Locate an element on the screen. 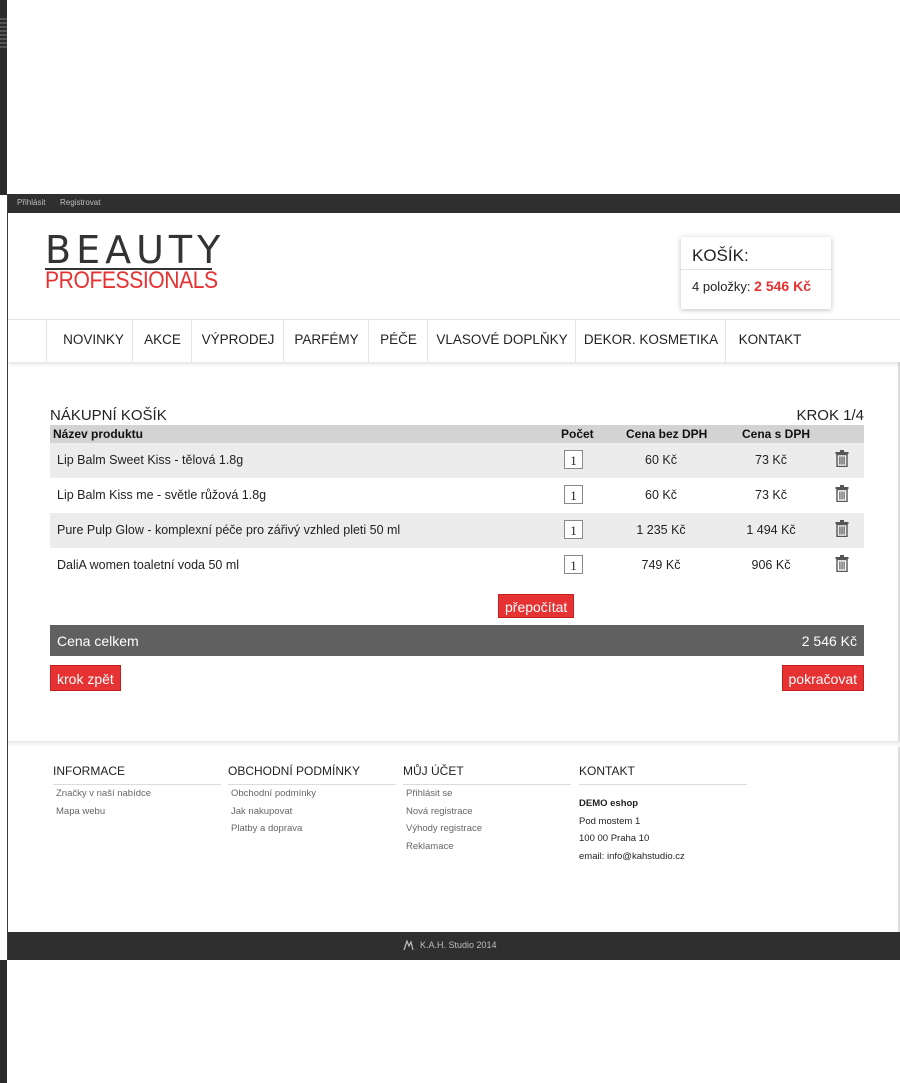 Image resolution: width=900 pixels, height=1083 pixels. product-name: Lip Balm Kiss me - světle růžová 1.8g is located at coordinates (161, 495).